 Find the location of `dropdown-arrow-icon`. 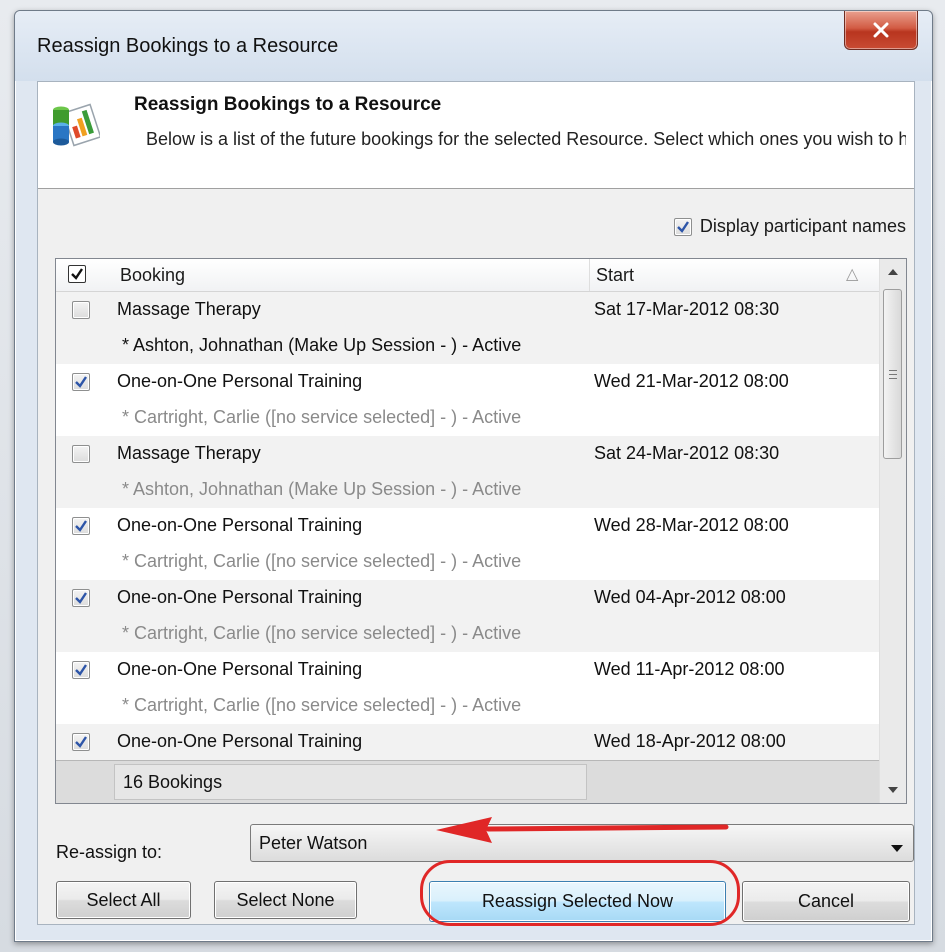

dropdown-arrow-icon is located at coordinates (897, 848).